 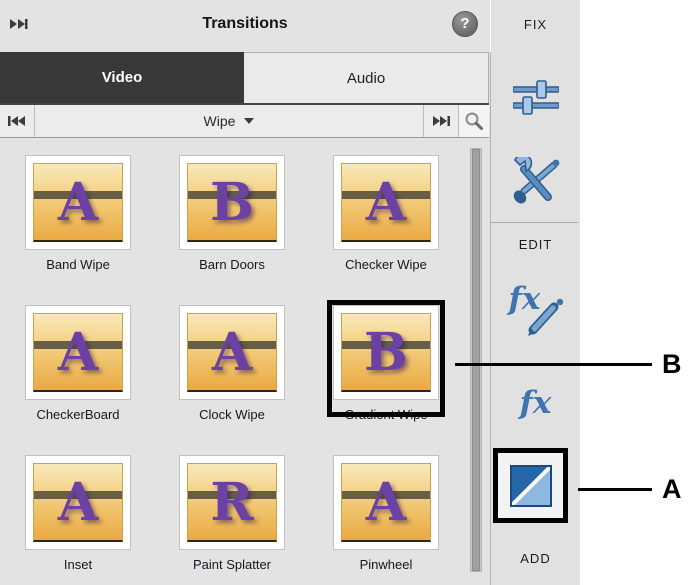 I want to click on tab-video: Video, so click(x=122, y=77).